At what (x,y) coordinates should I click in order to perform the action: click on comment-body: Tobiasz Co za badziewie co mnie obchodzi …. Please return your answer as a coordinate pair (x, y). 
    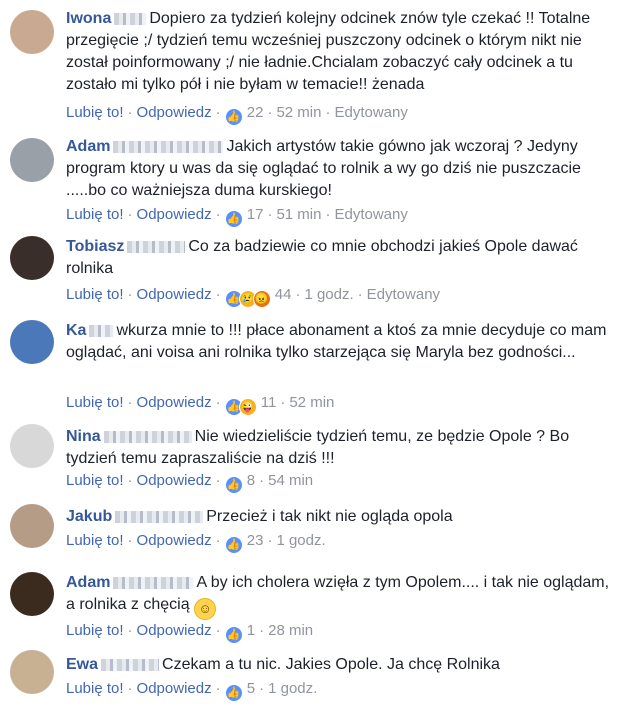
    Looking at the image, I should click on (341, 258).